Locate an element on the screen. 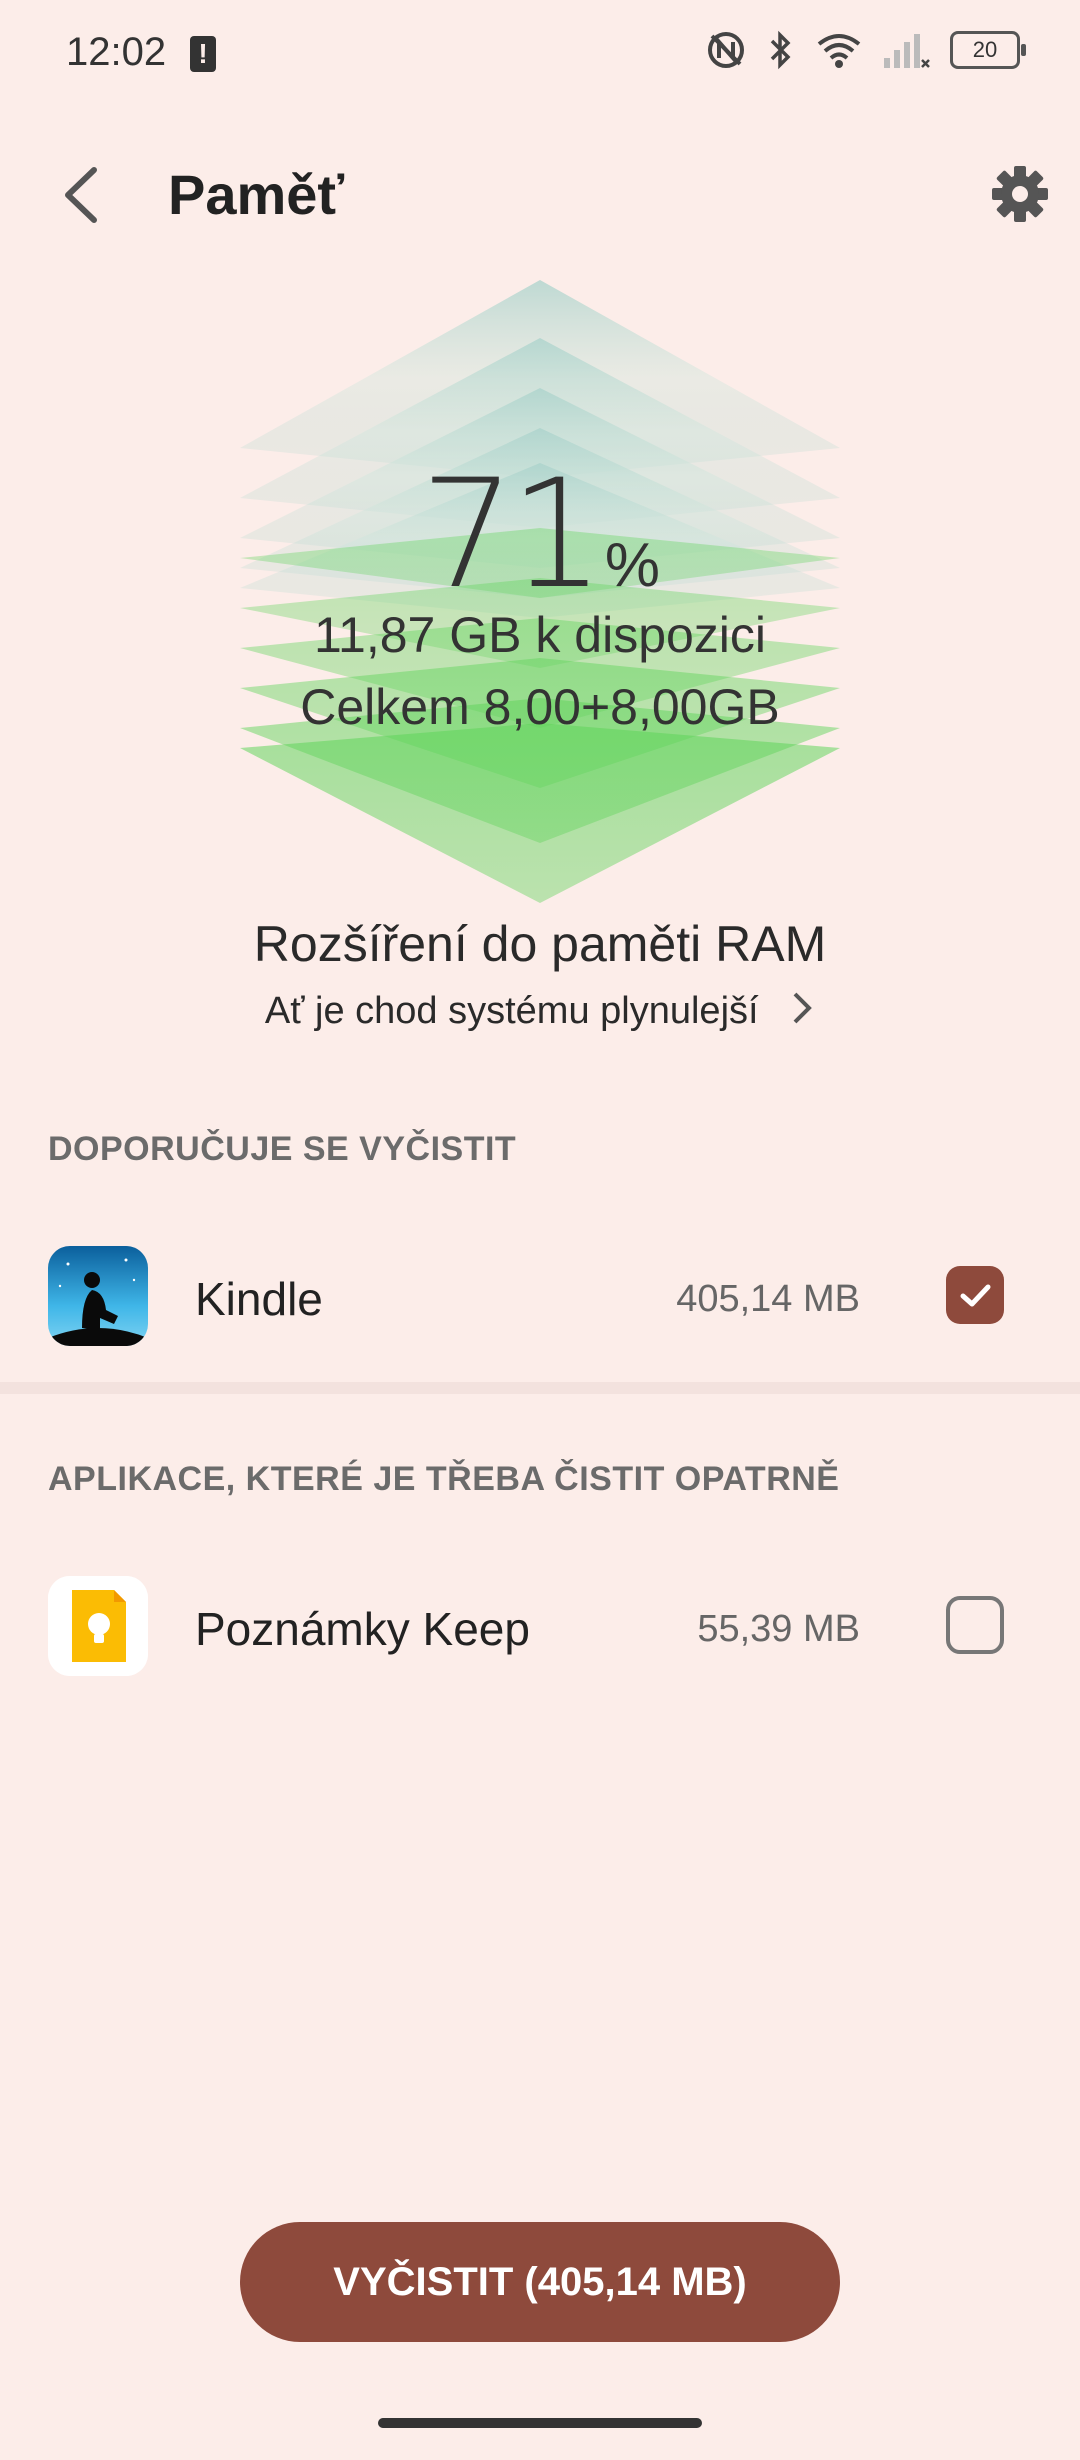 Image resolution: width=1080 pixels, height=2460 pixels. check-icon is located at coordinates (975, 1295).